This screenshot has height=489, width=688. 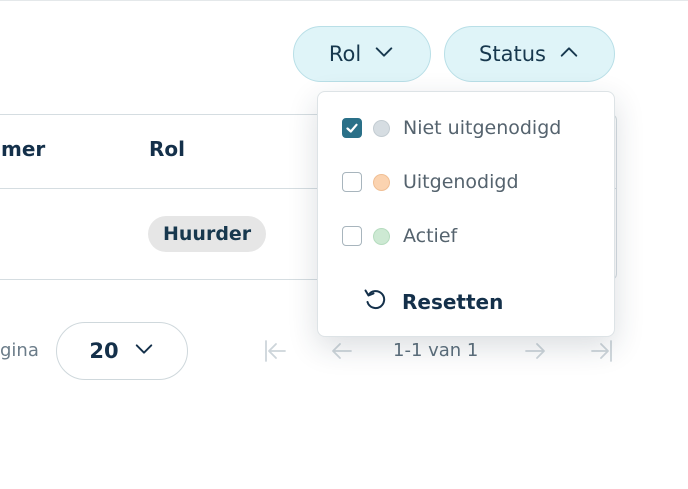 What do you see at coordinates (535, 351) in the screenshot?
I see `arrow-right-icon` at bounding box center [535, 351].